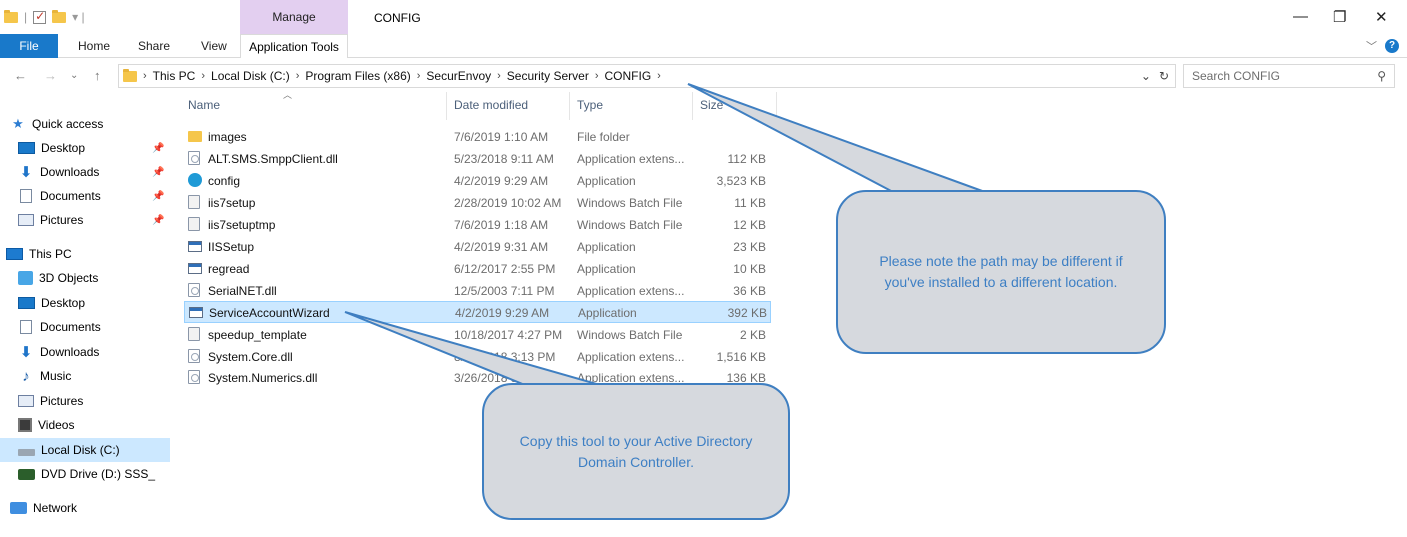 The height and width of the screenshot is (537, 1407). Describe the element at coordinates (85, 450) in the screenshot. I see `nav-local-disk: Local Disk (C:)` at that location.